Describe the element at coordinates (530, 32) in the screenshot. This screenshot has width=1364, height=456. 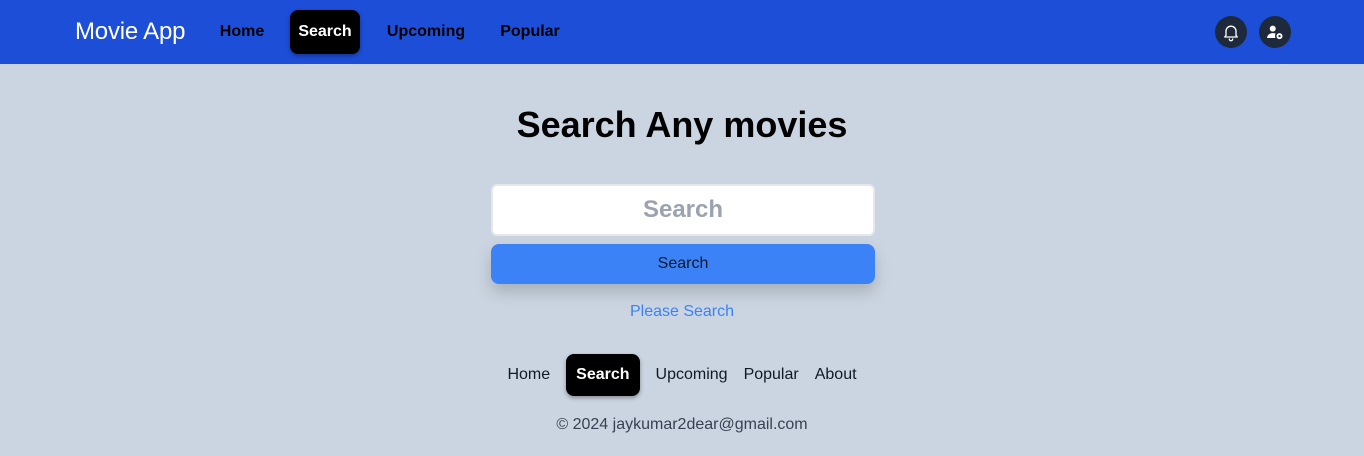
I see `nav-popular-link: Popular` at that location.